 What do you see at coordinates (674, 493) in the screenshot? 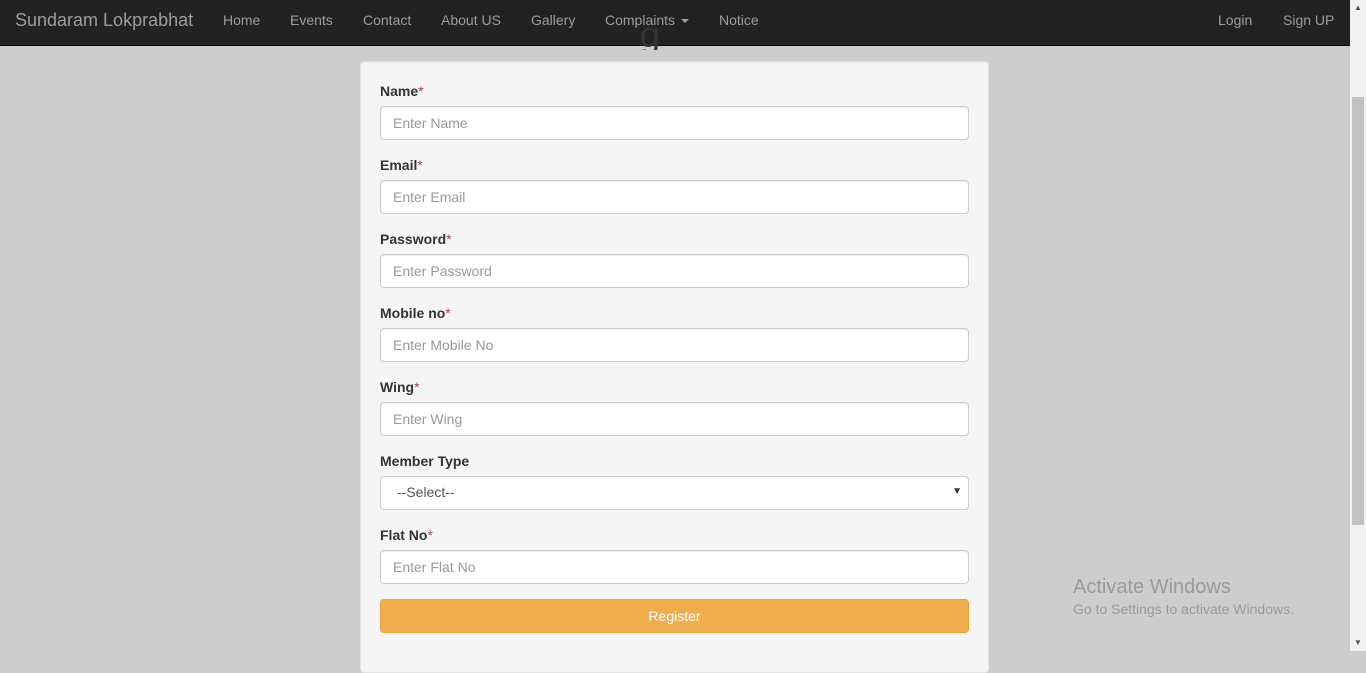
I see `member-type-select: --Select-- ▼` at bounding box center [674, 493].